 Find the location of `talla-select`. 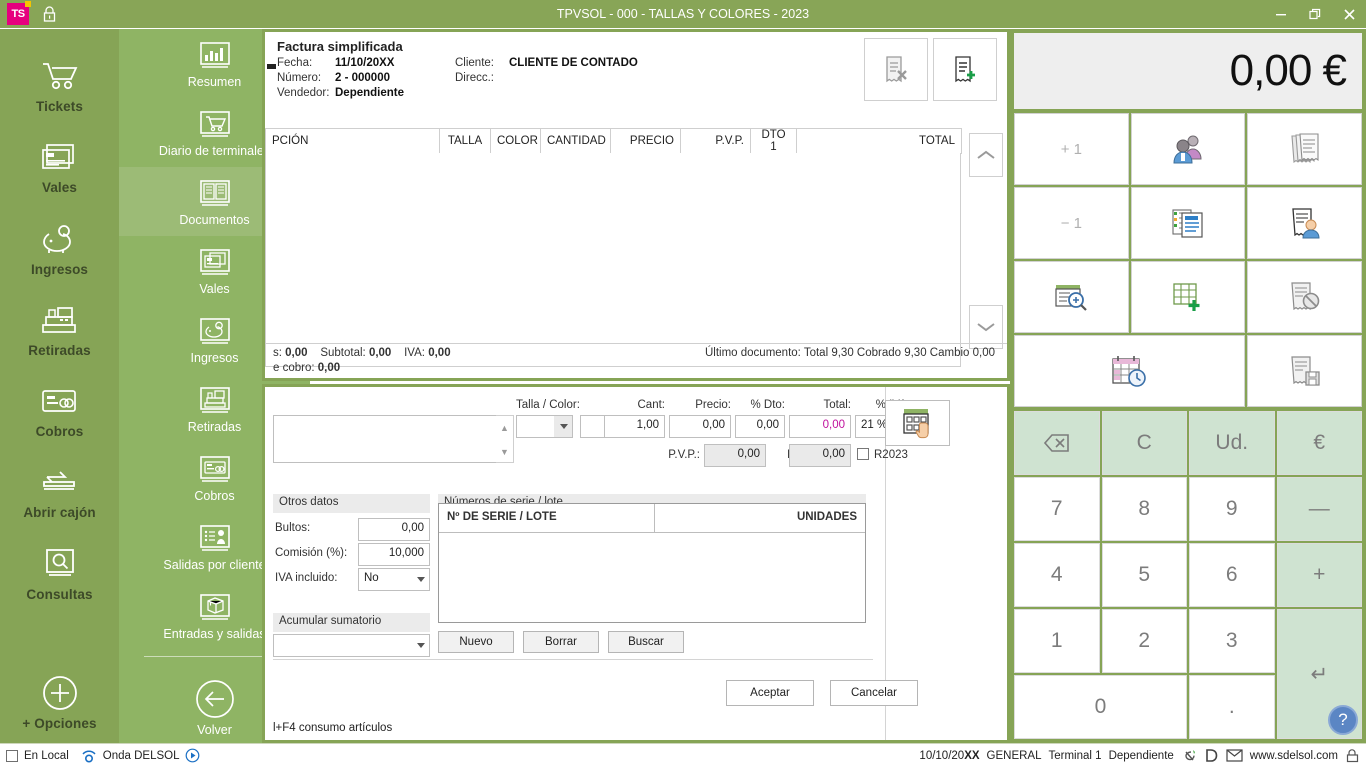

talla-select is located at coordinates (544, 426).